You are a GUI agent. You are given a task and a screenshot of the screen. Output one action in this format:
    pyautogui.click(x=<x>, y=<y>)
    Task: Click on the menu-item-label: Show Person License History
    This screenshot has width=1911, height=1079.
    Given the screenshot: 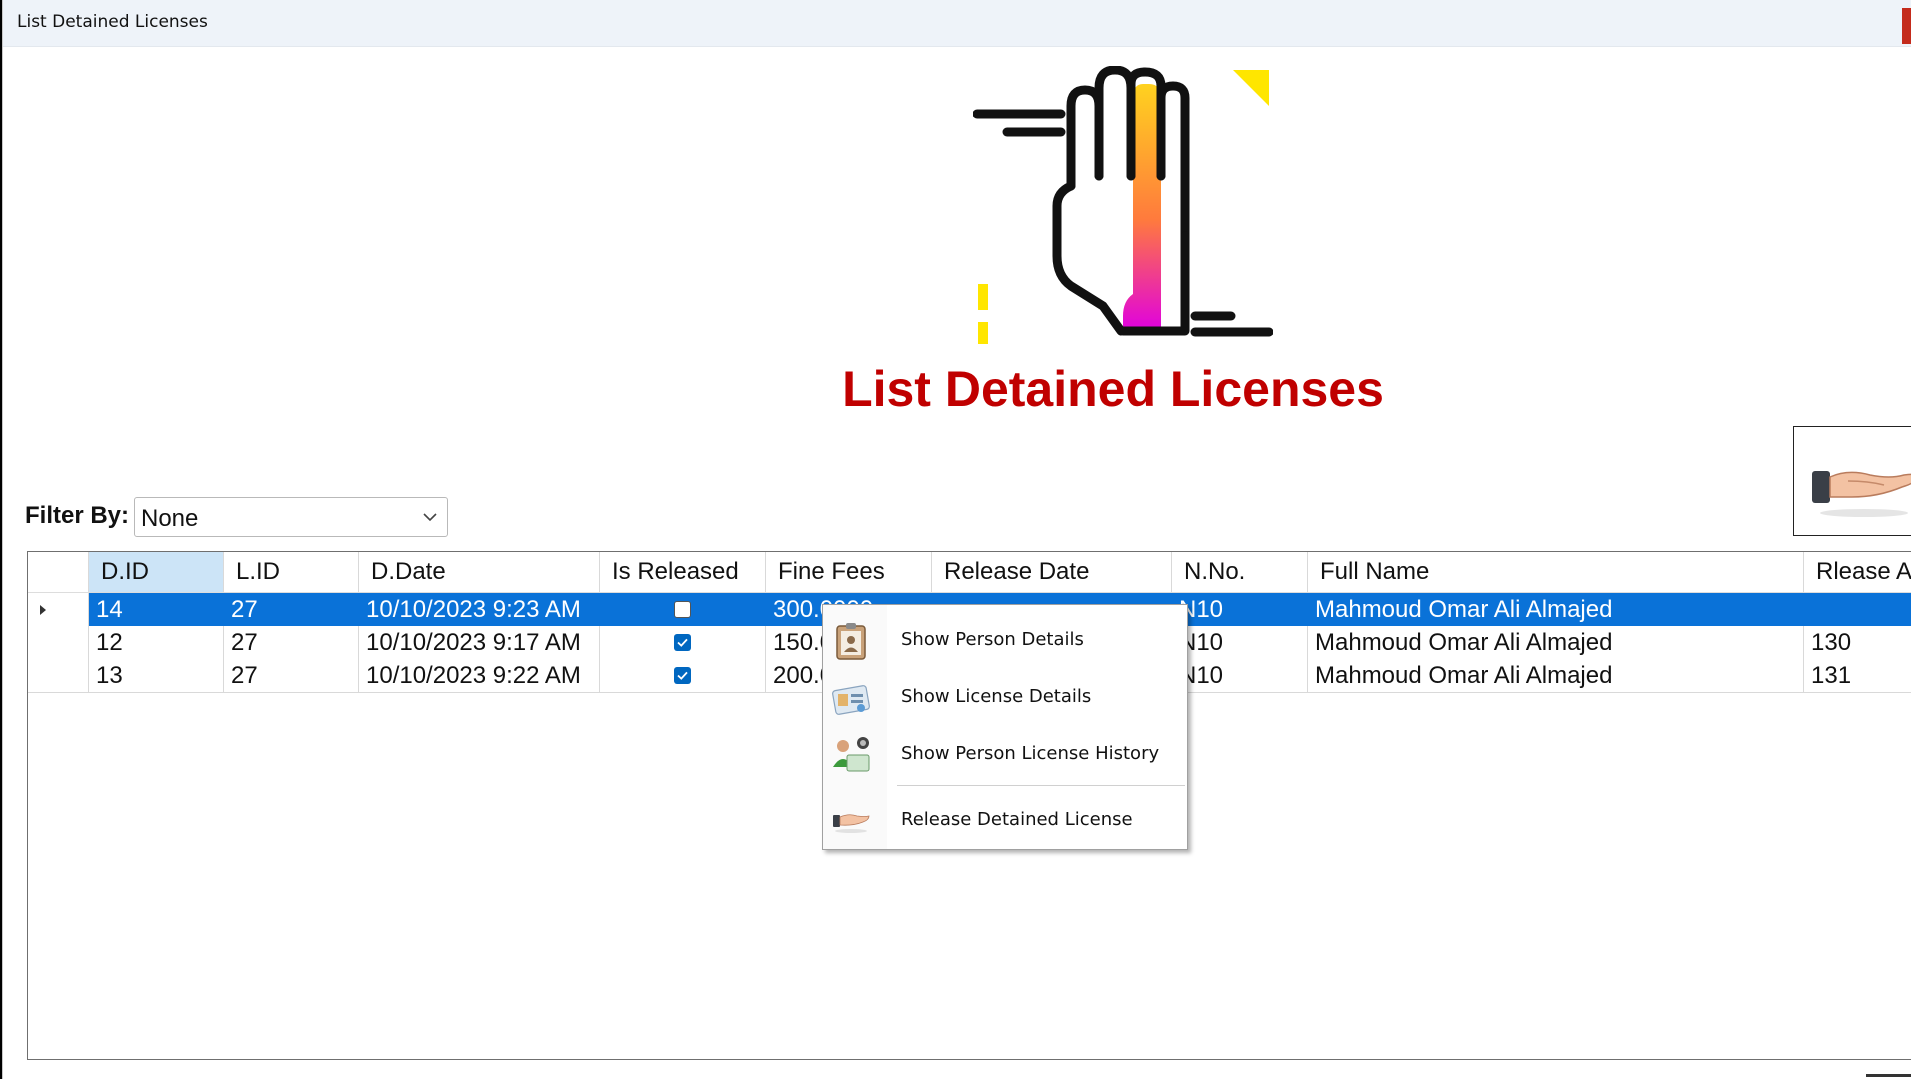 What is the action you would take?
    pyautogui.click(x=1030, y=753)
    